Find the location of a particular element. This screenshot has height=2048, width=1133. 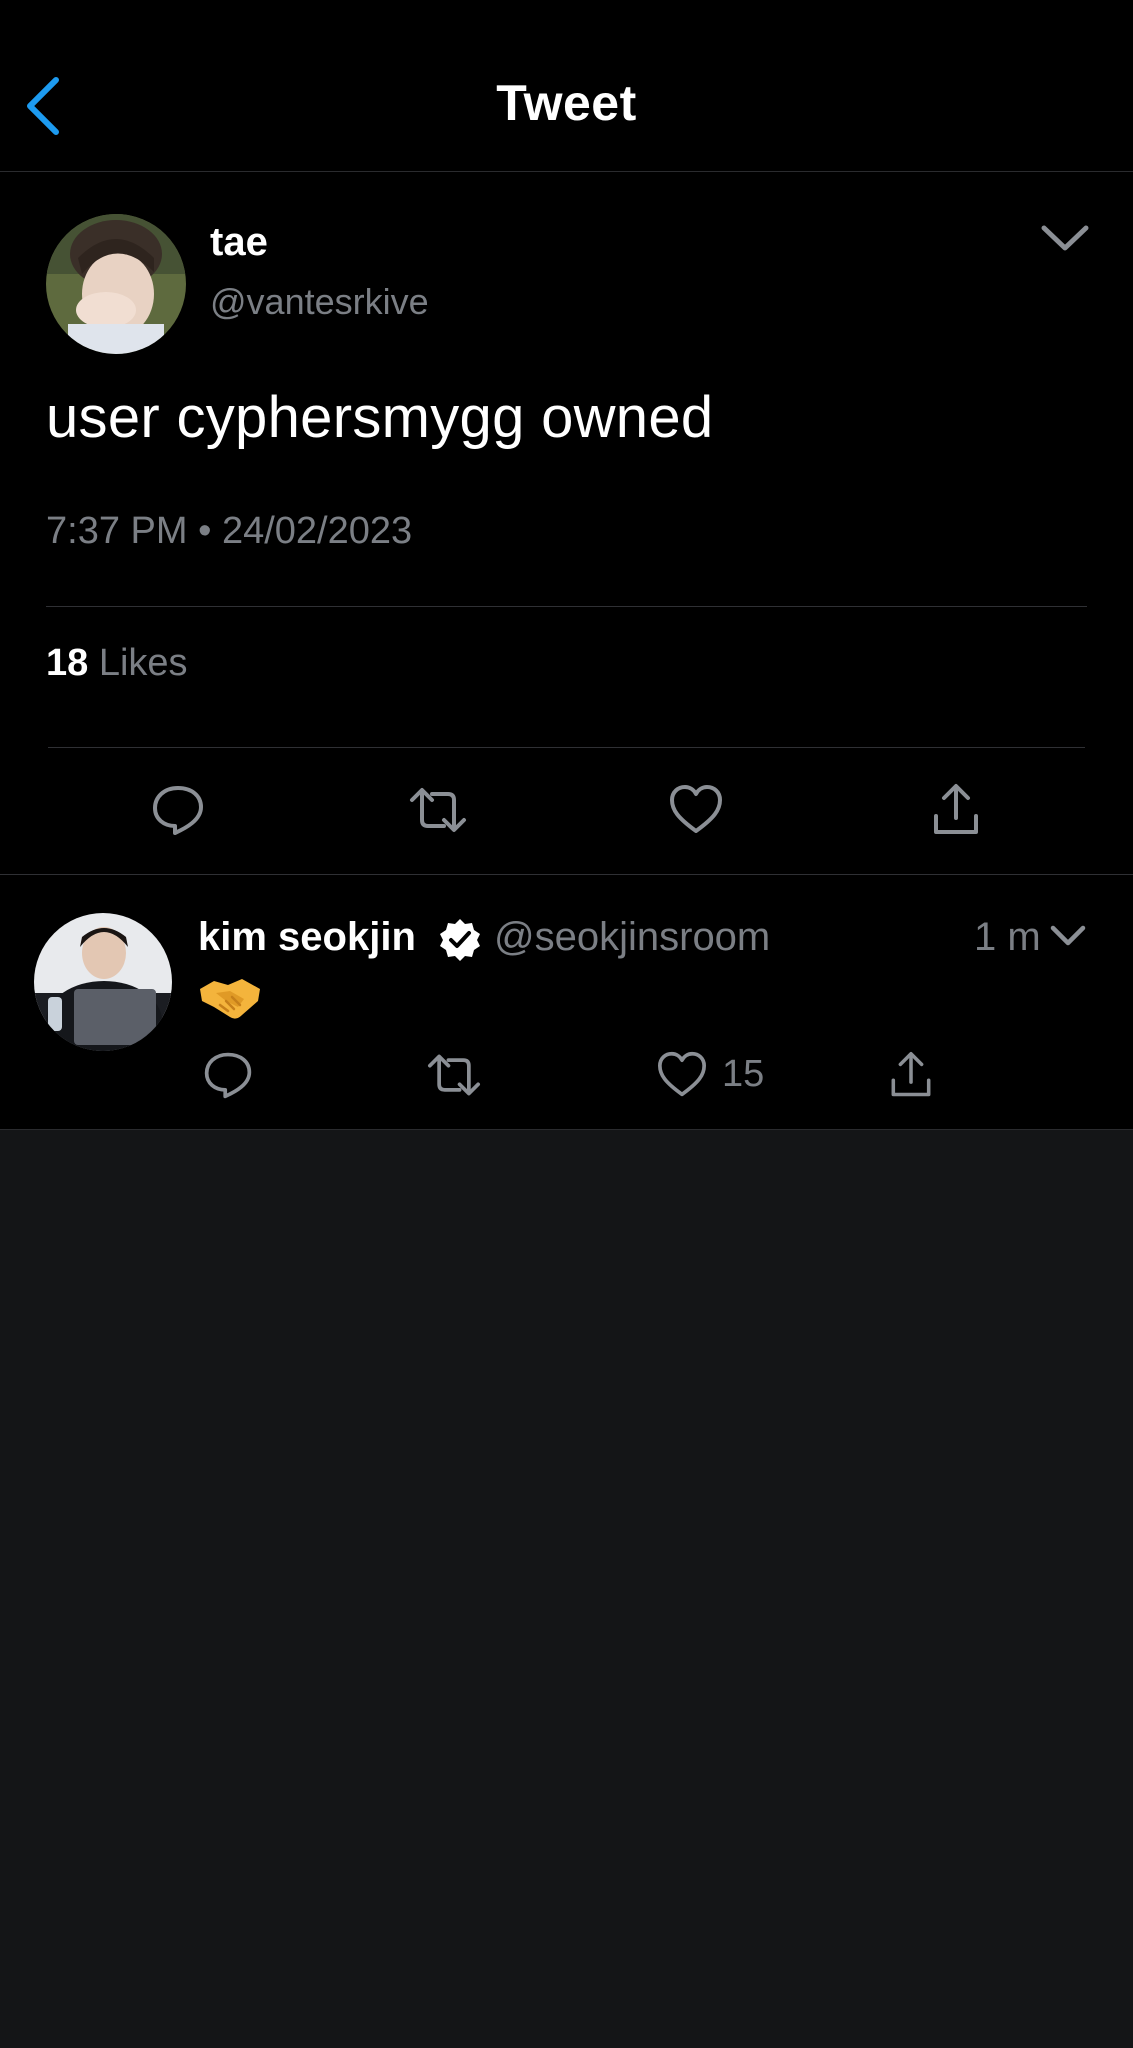

tae-avatar is located at coordinates (116, 284).